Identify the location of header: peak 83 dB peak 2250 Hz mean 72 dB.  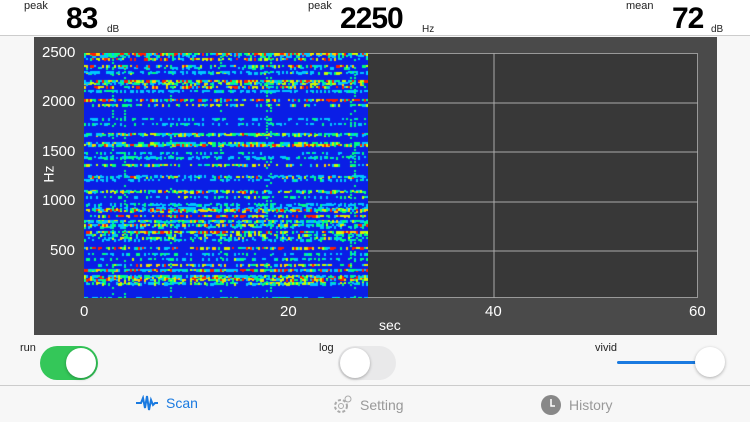
(375, 18).